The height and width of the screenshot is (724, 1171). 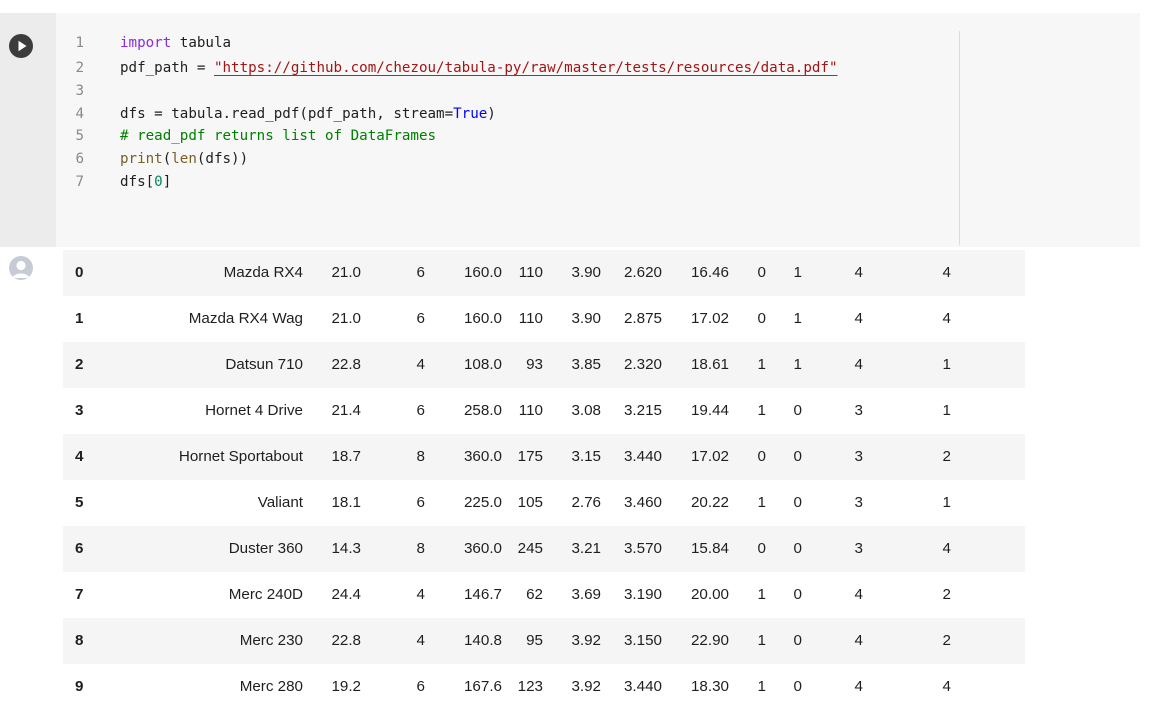 What do you see at coordinates (482, 686) in the screenshot?
I see `table-cell: 167.6` at bounding box center [482, 686].